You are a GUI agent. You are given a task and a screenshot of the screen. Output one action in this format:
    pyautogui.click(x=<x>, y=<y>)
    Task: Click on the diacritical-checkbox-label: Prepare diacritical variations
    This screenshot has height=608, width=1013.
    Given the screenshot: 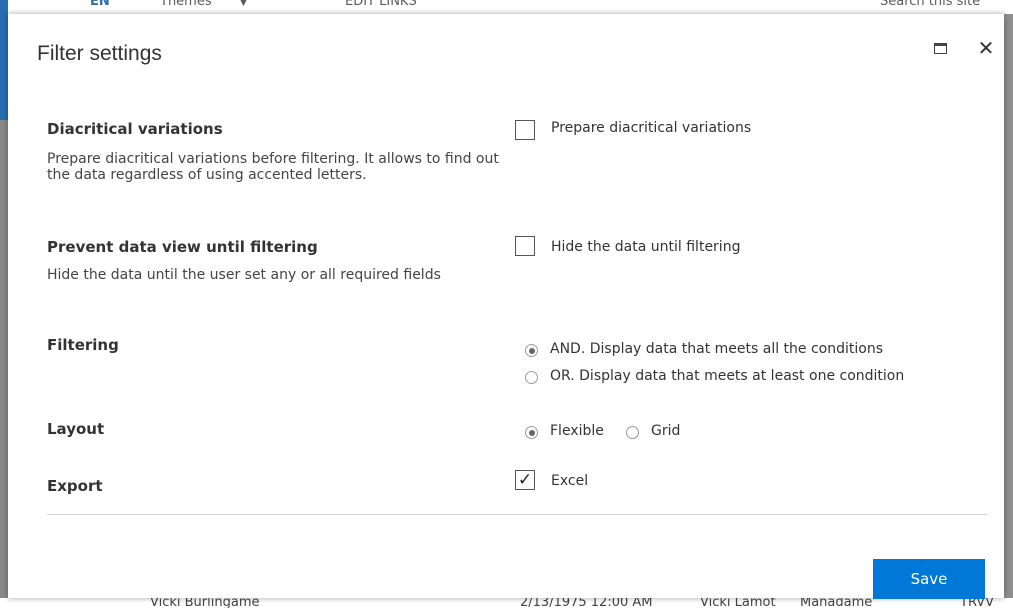 What is the action you would take?
    pyautogui.click(x=651, y=128)
    